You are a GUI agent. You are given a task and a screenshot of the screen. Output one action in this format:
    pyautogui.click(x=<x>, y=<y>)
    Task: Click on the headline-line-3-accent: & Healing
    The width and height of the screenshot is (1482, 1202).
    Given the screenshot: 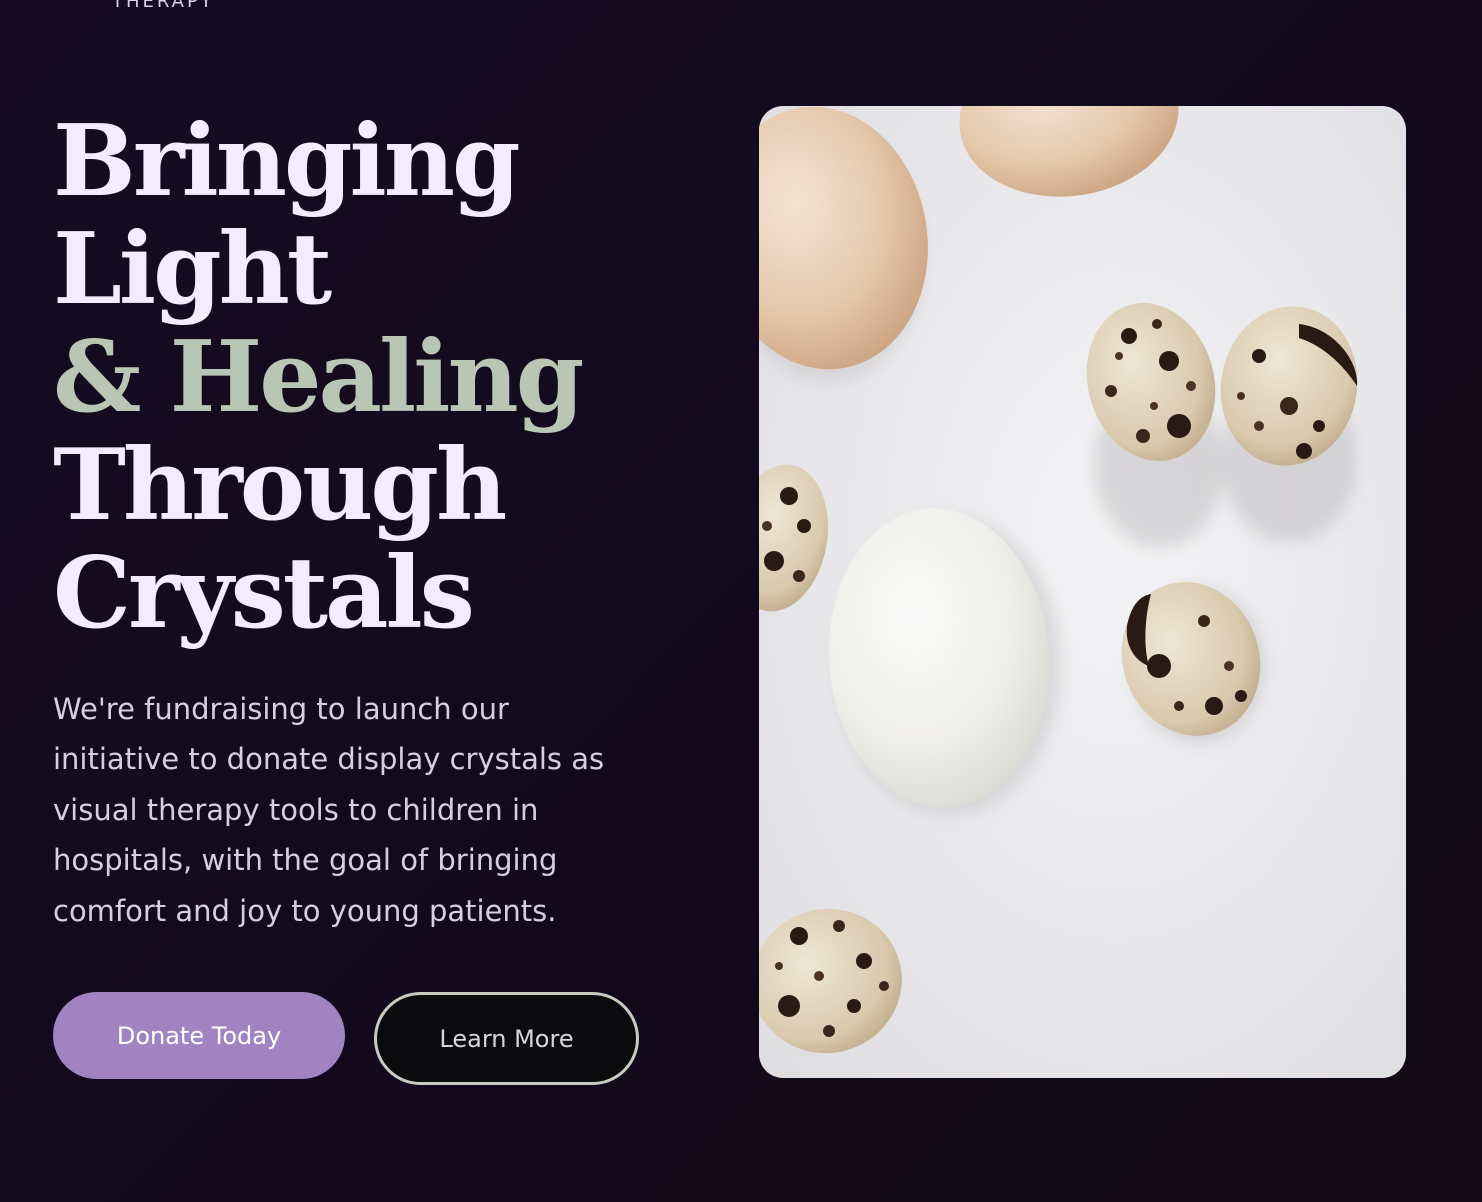 What is the action you would take?
    pyautogui.click(x=318, y=377)
    